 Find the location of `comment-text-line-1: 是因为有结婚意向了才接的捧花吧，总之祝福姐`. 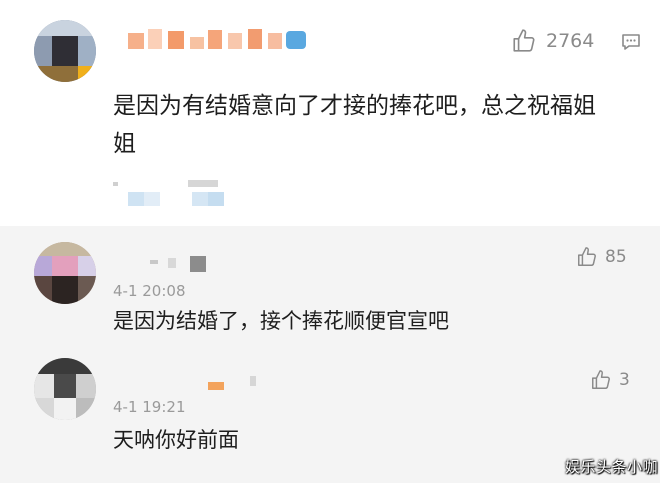

comment-text-line-1: 是因为有结婚意向了才接的捧花吧，总之祝福姐 is located at coordinates (354, 106).